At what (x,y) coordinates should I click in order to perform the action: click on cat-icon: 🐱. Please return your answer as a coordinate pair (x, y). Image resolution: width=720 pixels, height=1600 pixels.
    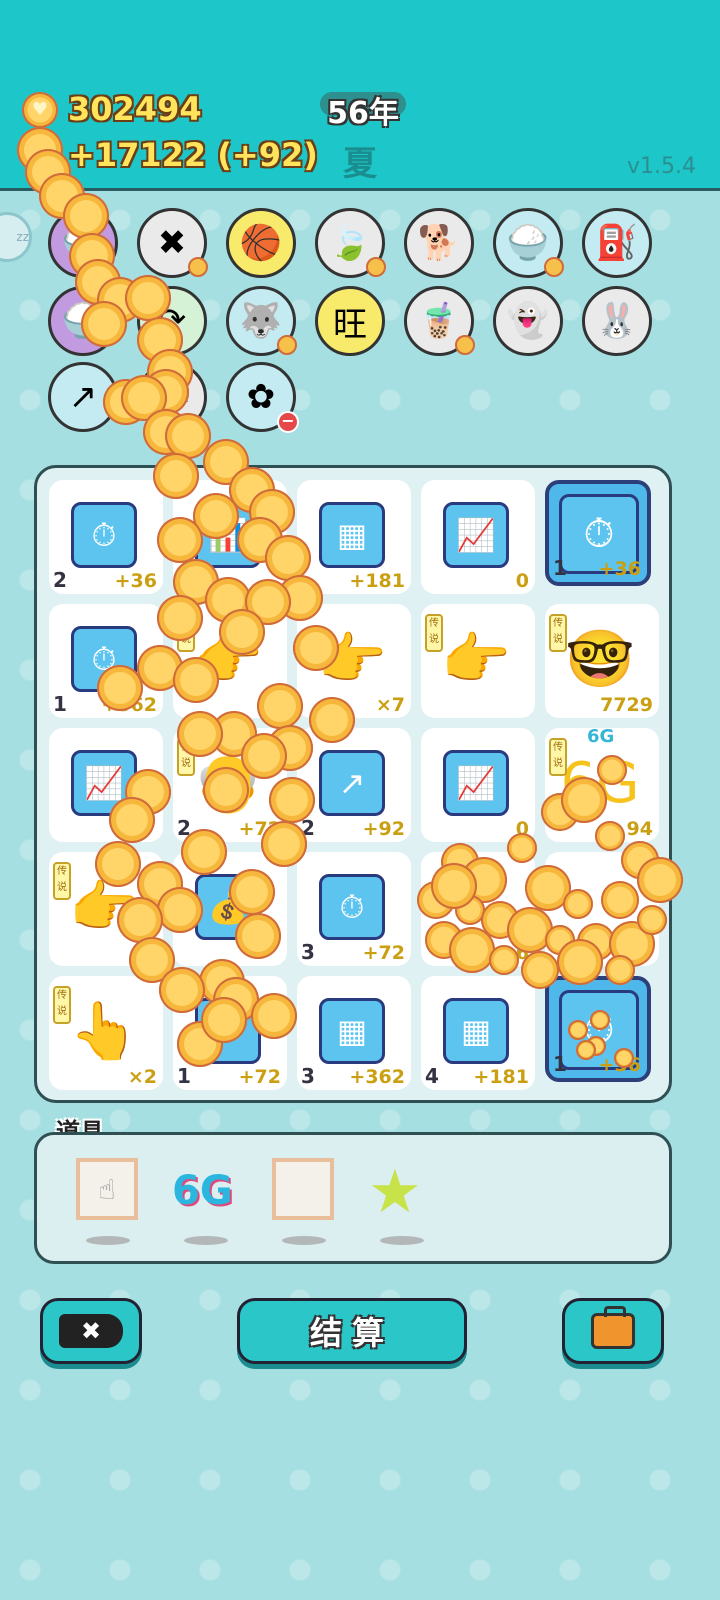
    Looking at the image, I should click on (172, 397).